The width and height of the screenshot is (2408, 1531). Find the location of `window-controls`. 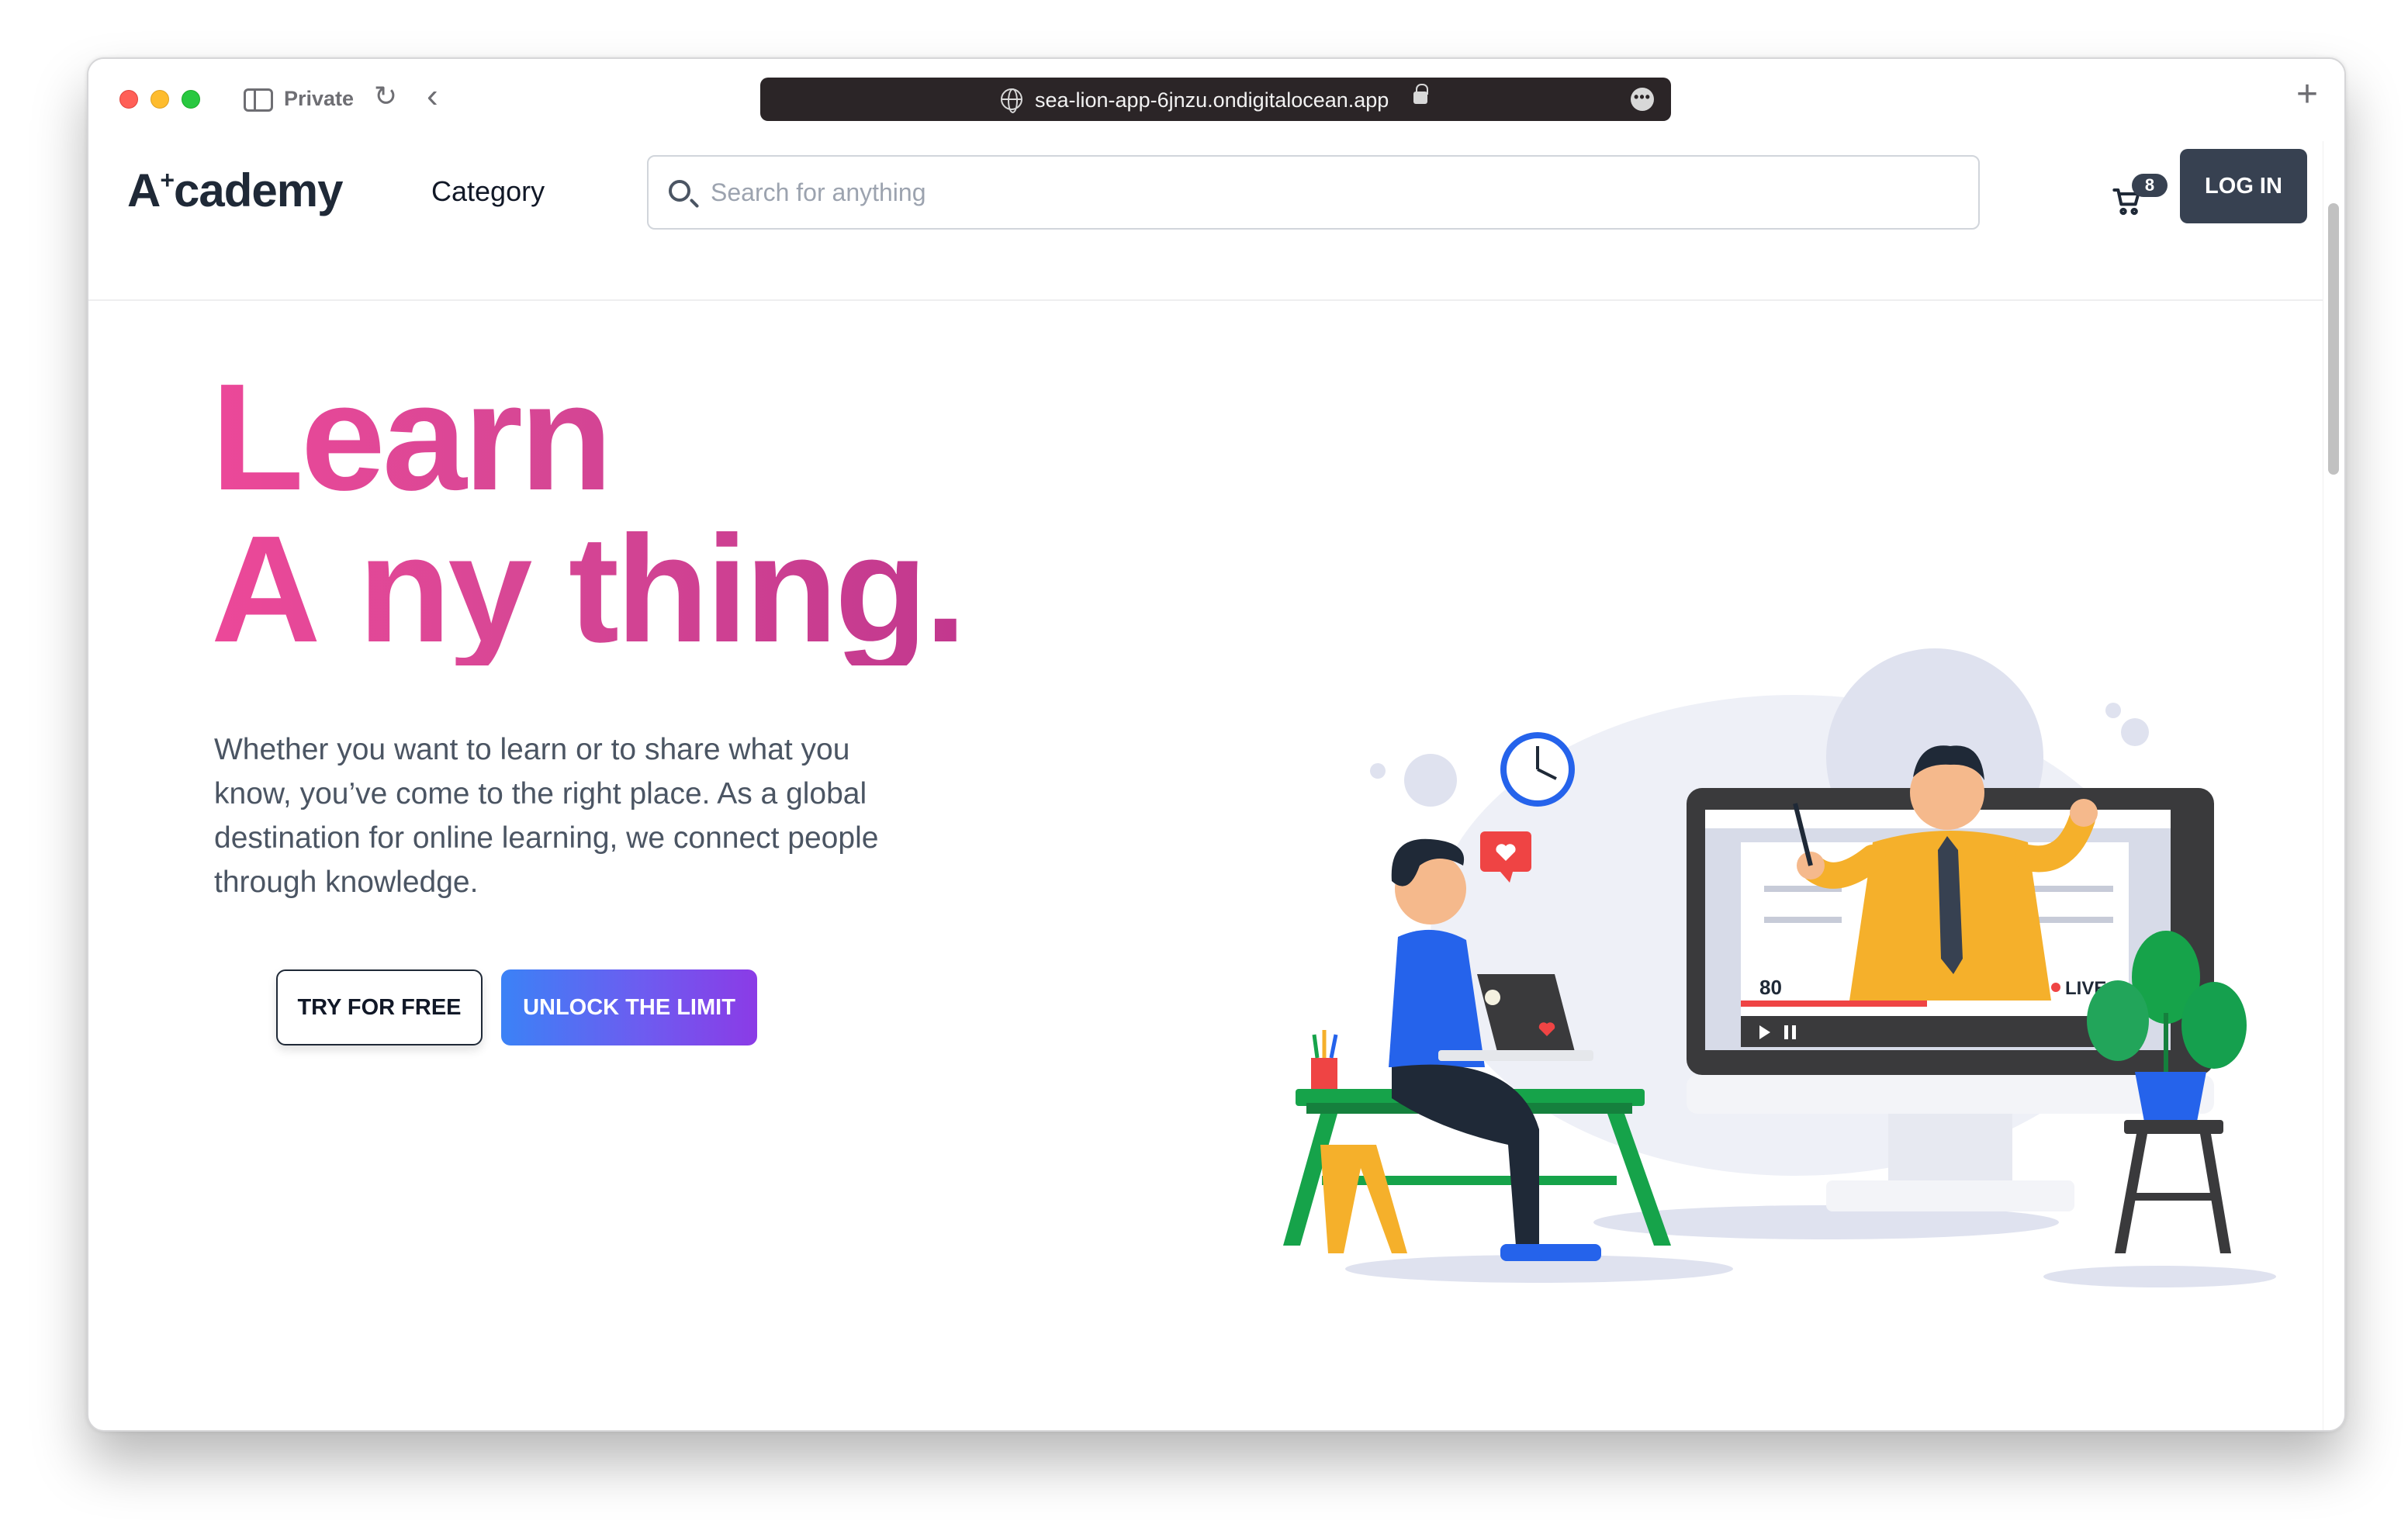

window-controls is located at coordinates (159, 99).